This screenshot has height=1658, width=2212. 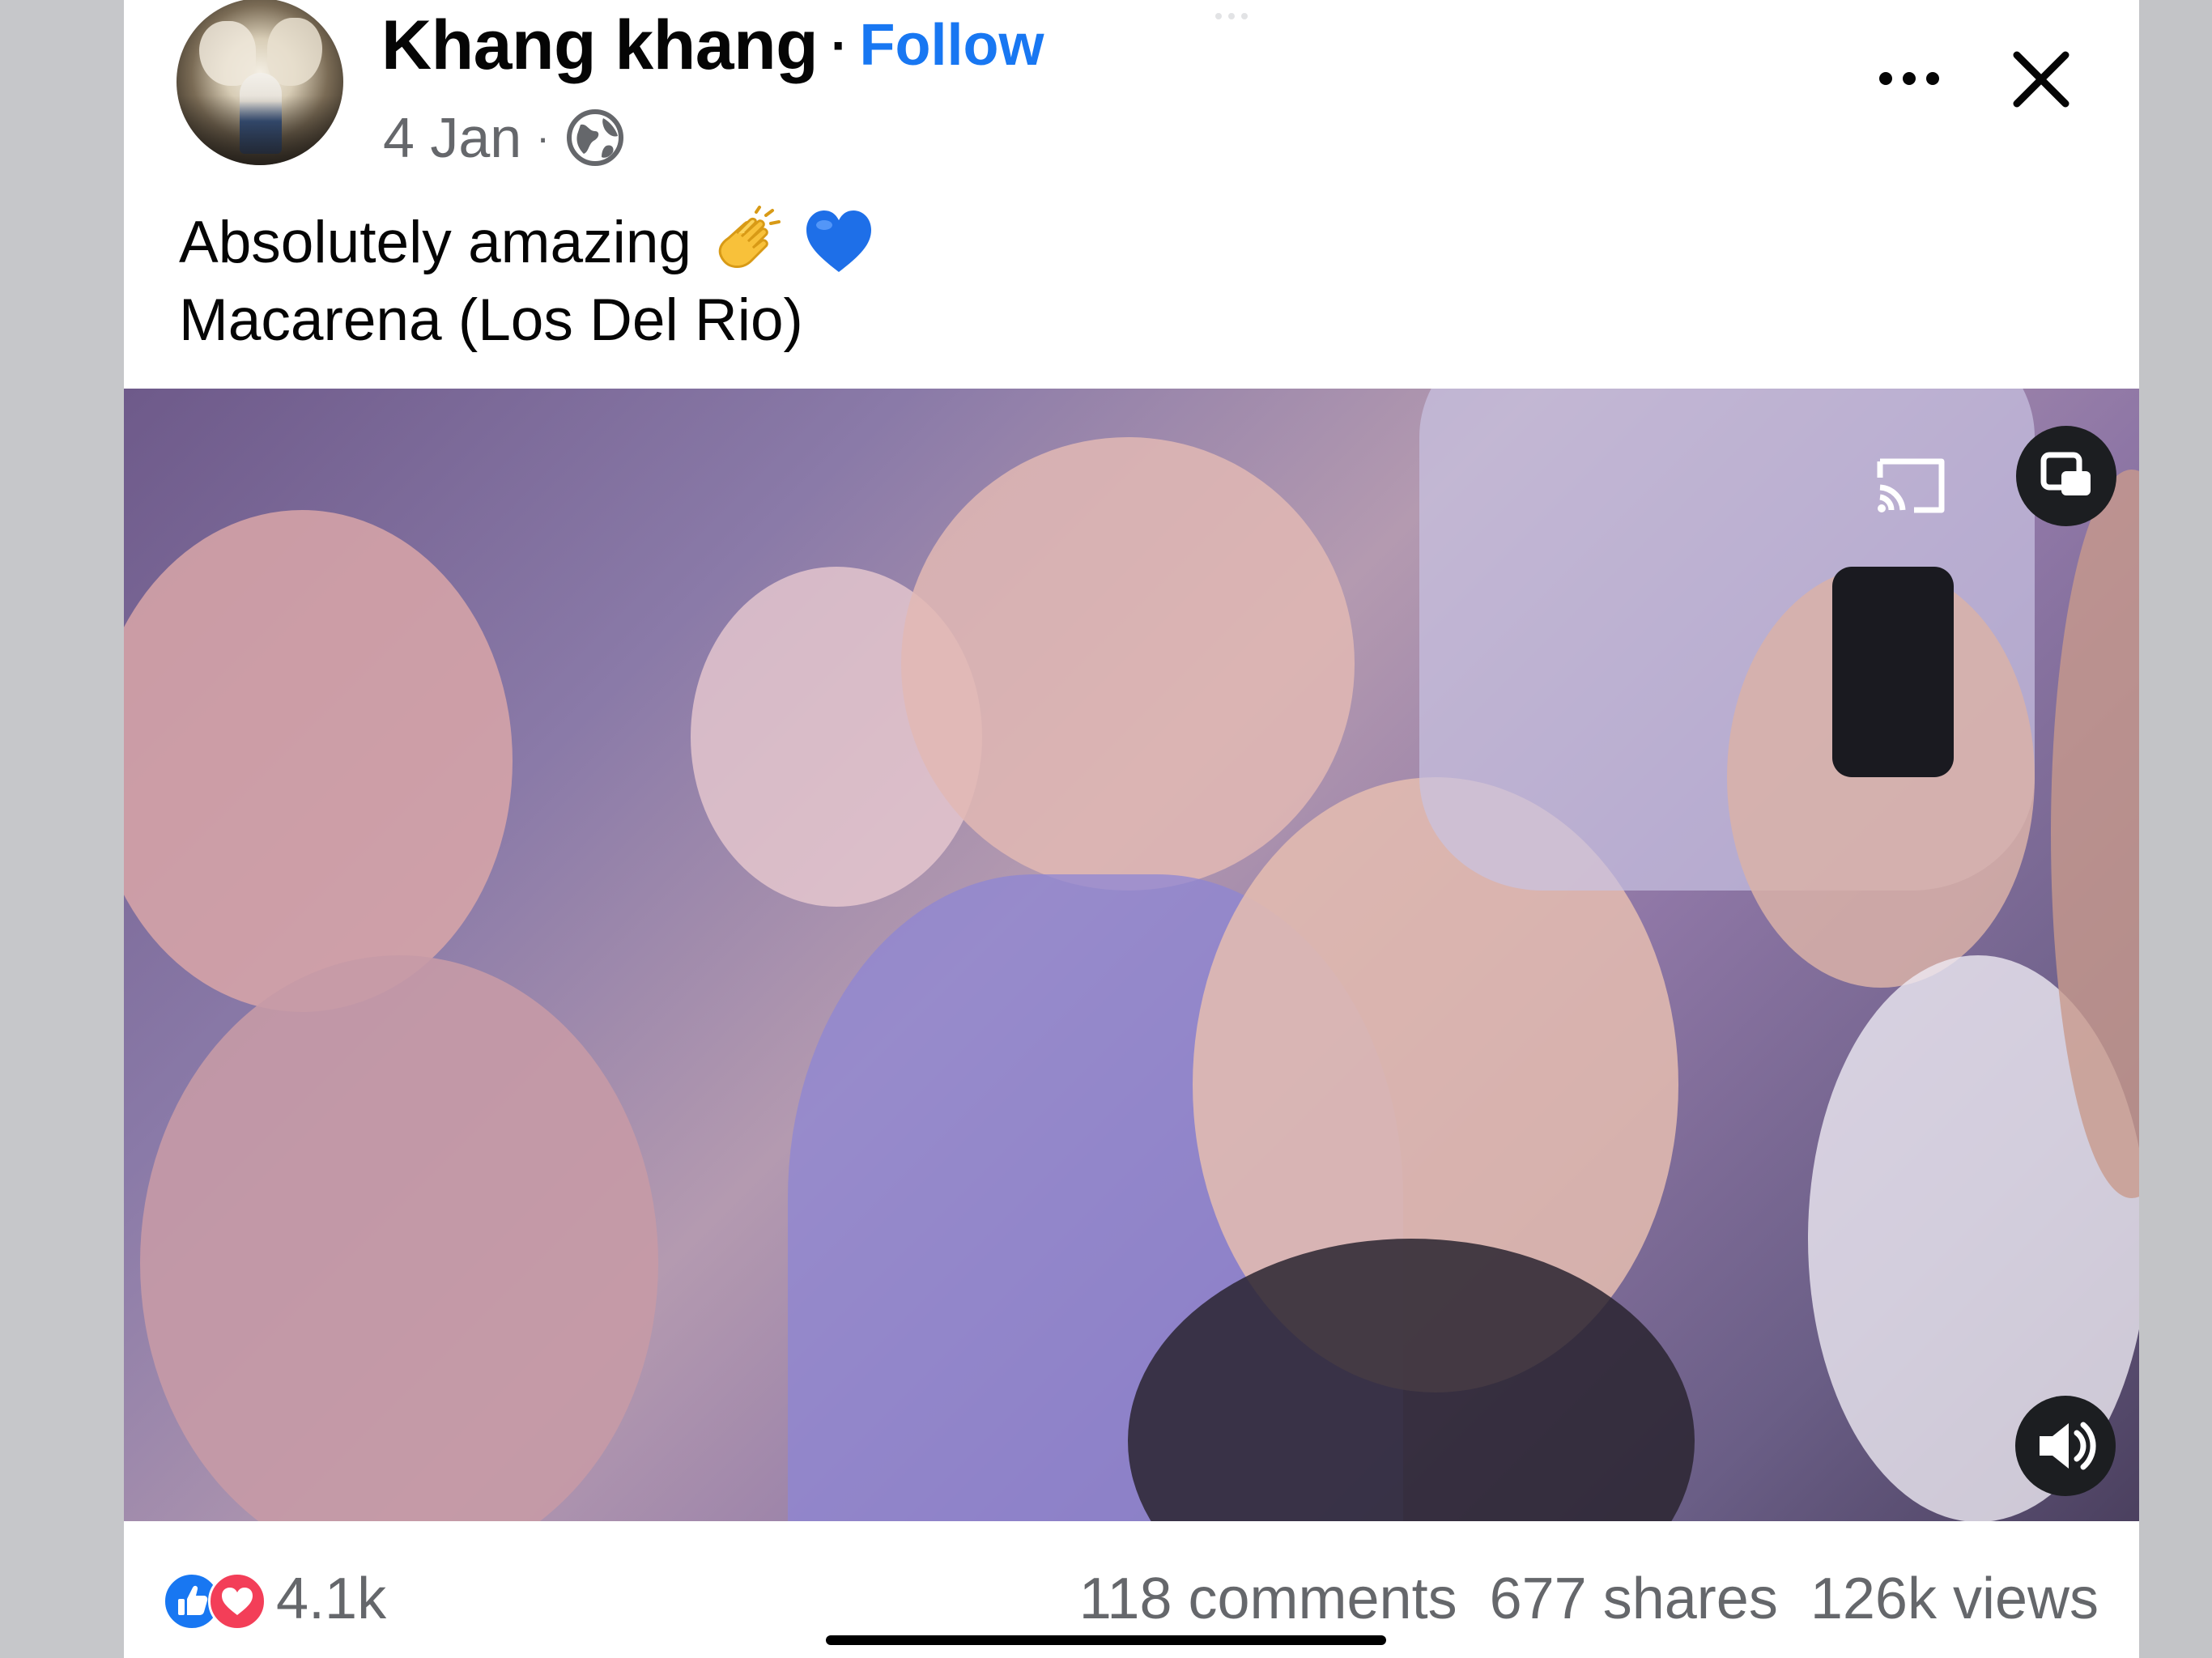 What do you see at coordinates (332, 1599) in the screenshot?
I see `reaction-count: 4.1k` at bounding box center [332, 1599].